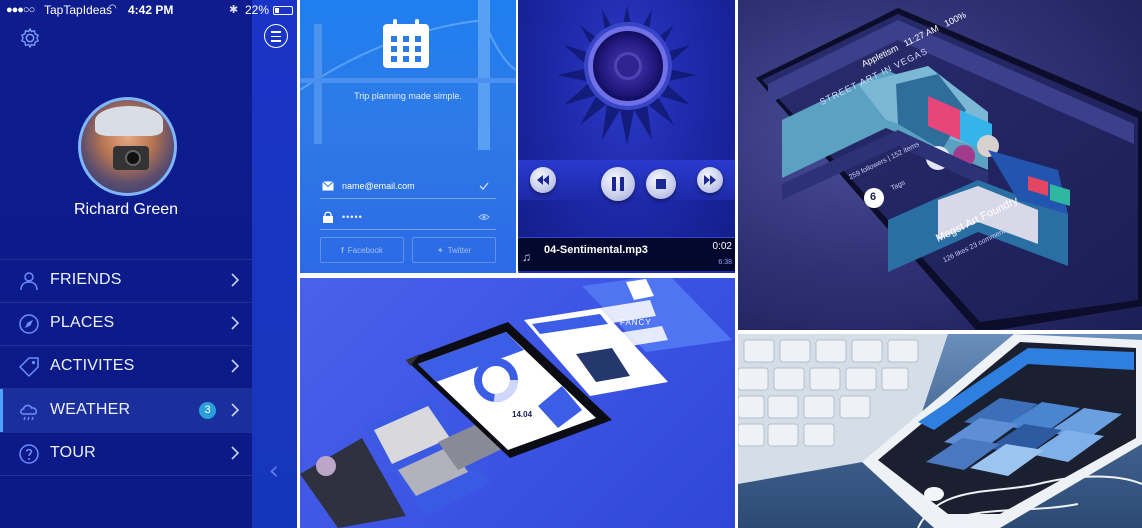  What do you see at coordinates (92, 365) in the screenshot?
I see `menu-item-label: ACTIVITES` at bounding box center [92, 365].